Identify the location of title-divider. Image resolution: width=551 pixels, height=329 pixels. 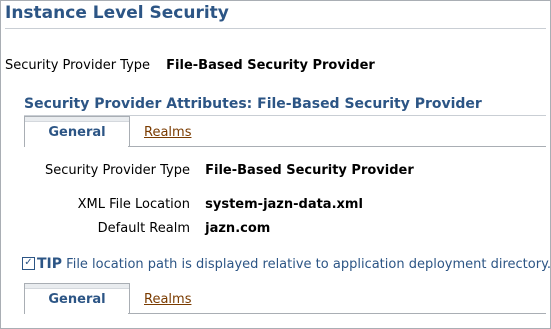
(275, 28).